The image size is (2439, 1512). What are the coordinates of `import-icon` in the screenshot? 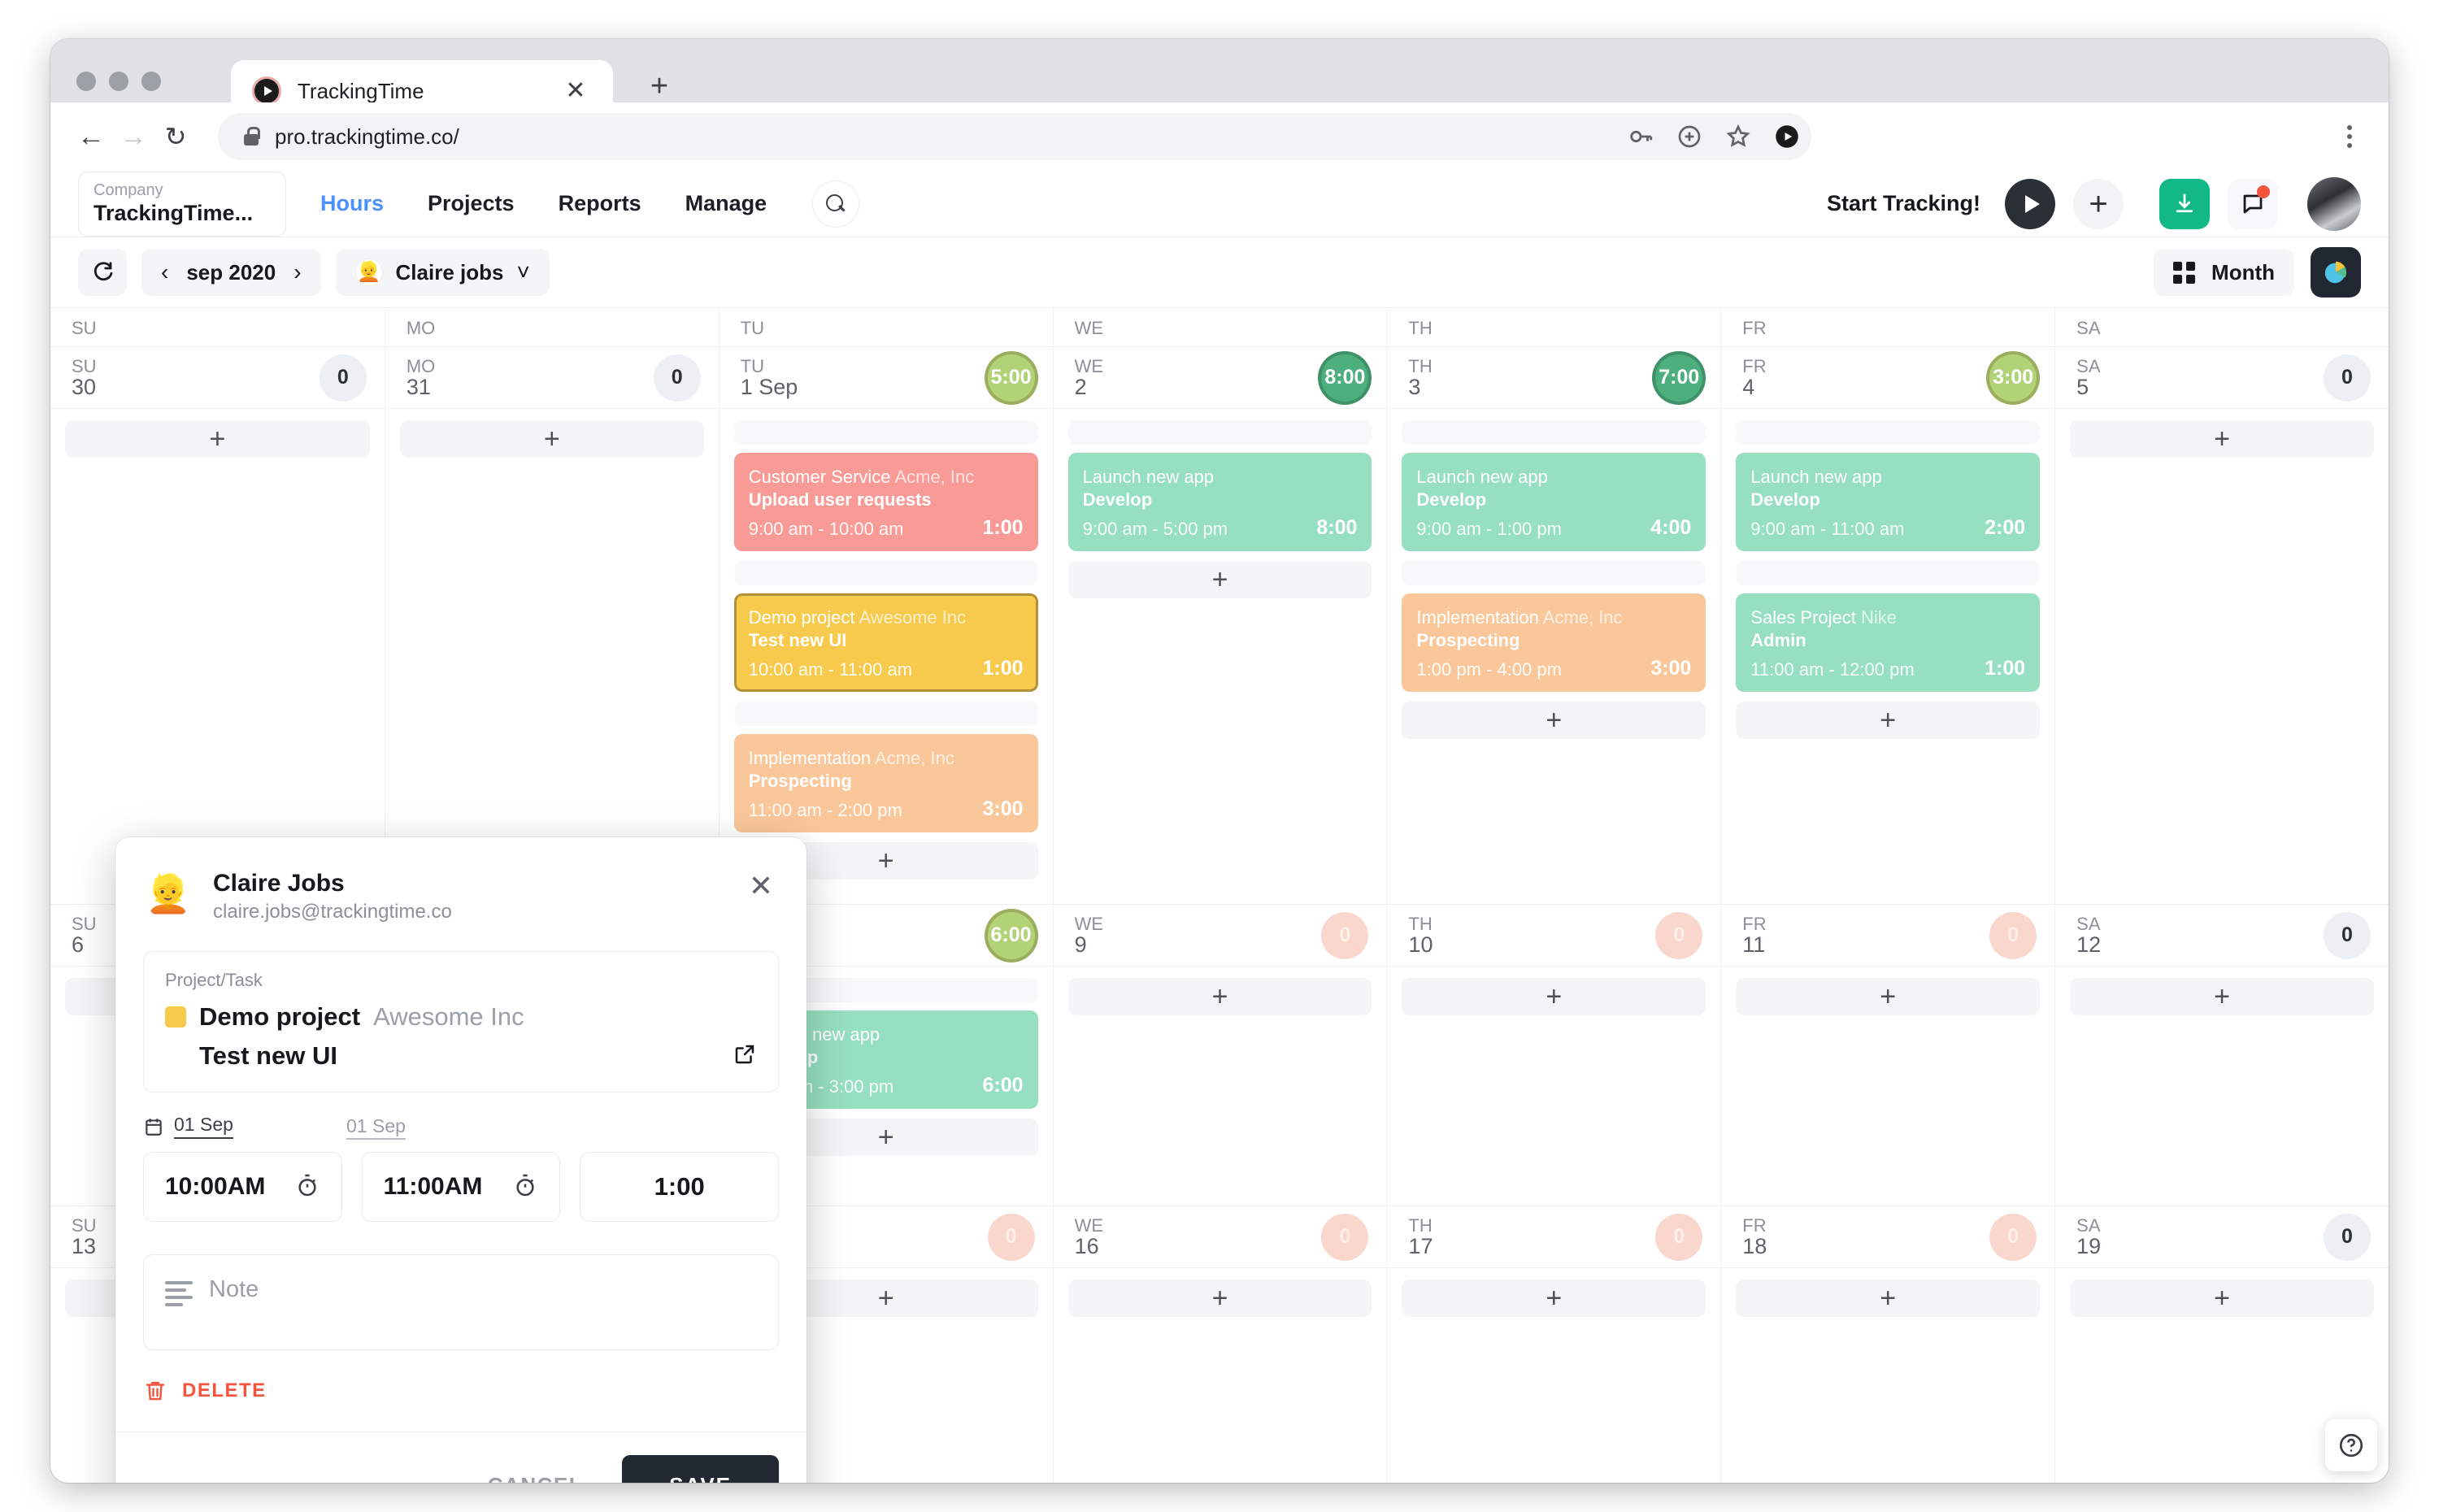 It's located at (2184, 203).